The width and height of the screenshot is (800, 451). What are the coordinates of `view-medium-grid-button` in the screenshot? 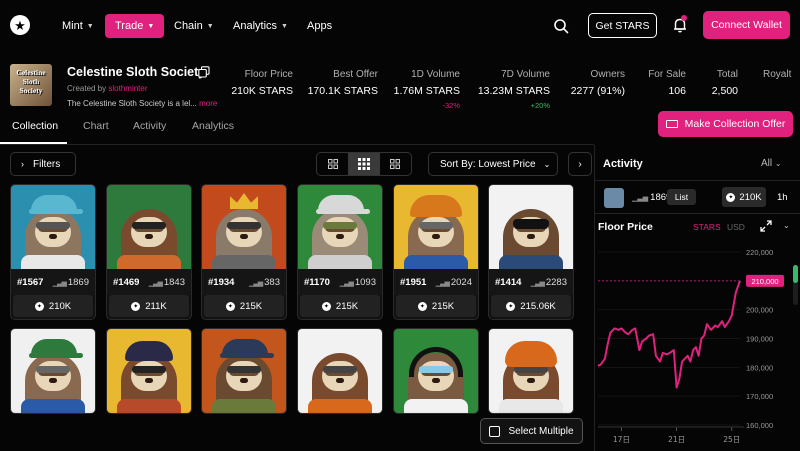 It's located at (364, 164).